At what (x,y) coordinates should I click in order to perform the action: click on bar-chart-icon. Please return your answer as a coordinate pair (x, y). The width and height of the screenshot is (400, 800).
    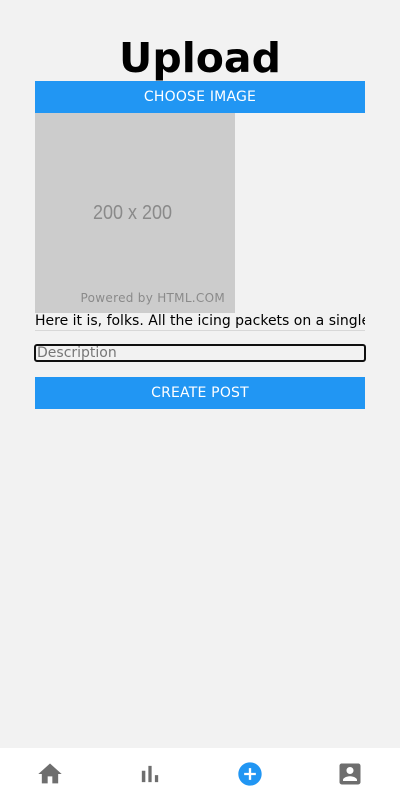
    Looking at the image, I should click on (150, 774).